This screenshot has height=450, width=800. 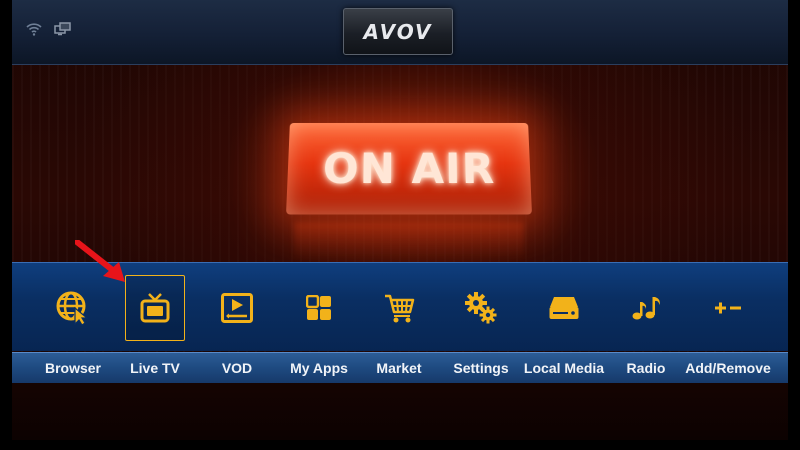 I want to click on menu-item-add-remove, so click(x=728, y=308).